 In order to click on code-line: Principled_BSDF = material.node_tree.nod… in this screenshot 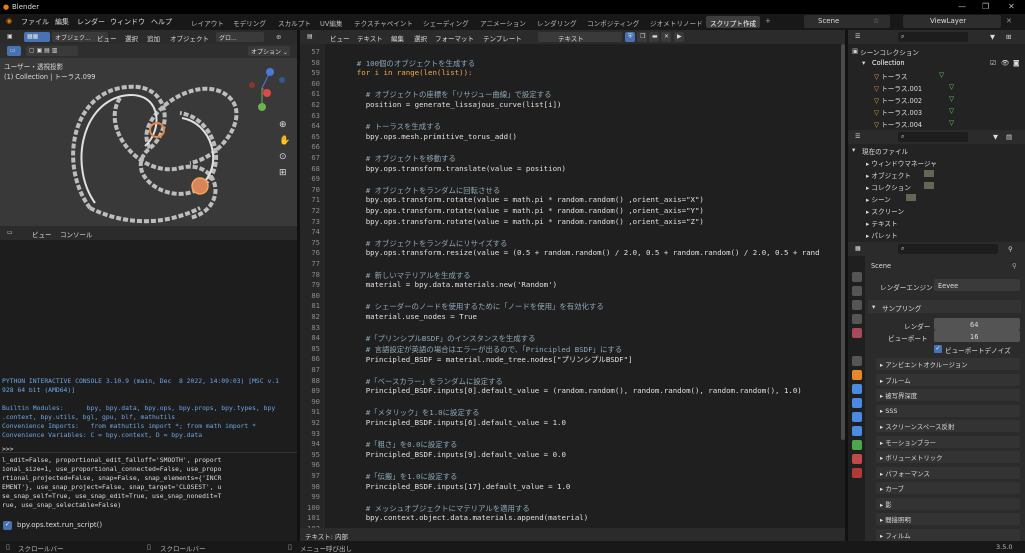, I will do `click(486, 359)`.